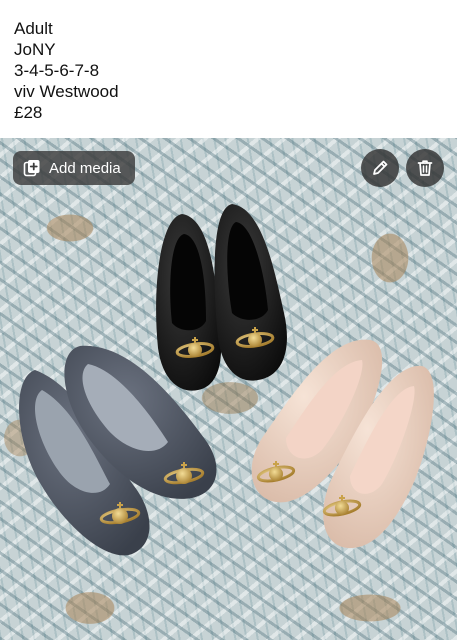 This screenshot has width=457, height=640. Describe the element at coordinates (250, 292) in the screenshot. I see `black-shoe-right` at that location.